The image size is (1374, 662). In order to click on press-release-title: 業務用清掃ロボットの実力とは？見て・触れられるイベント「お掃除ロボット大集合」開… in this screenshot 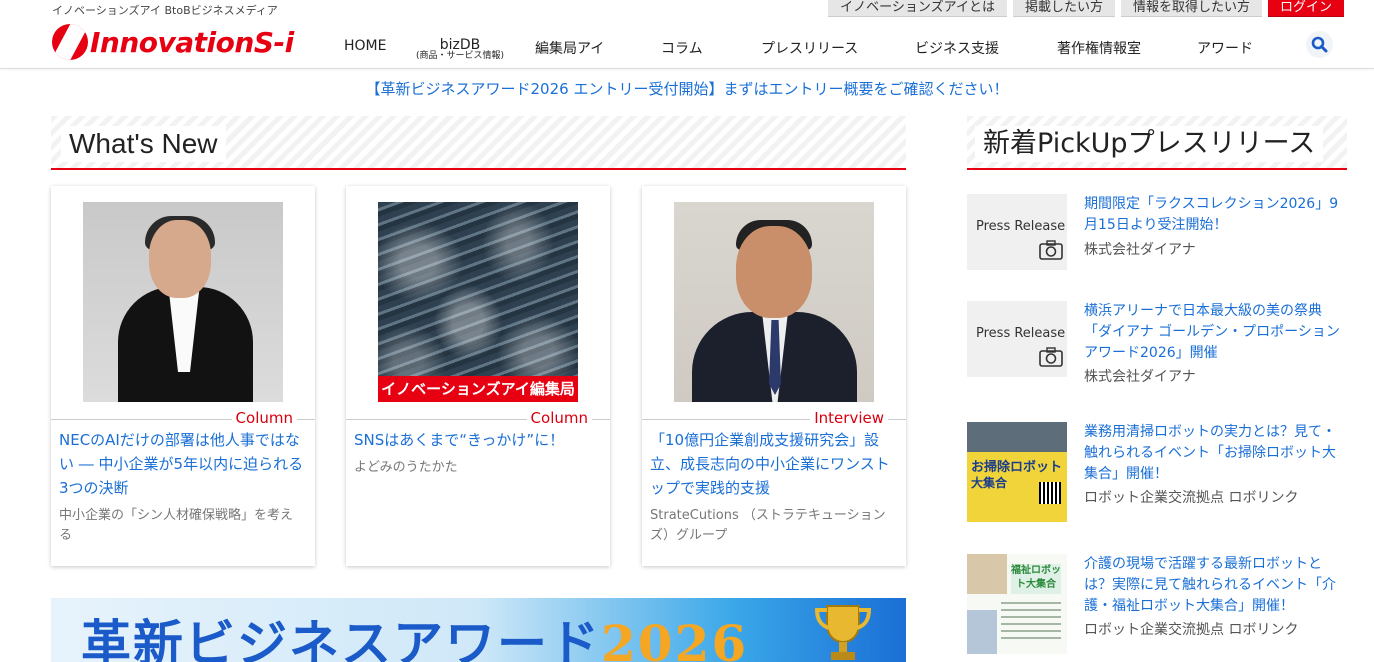, I will do `click(1216, 453)`.